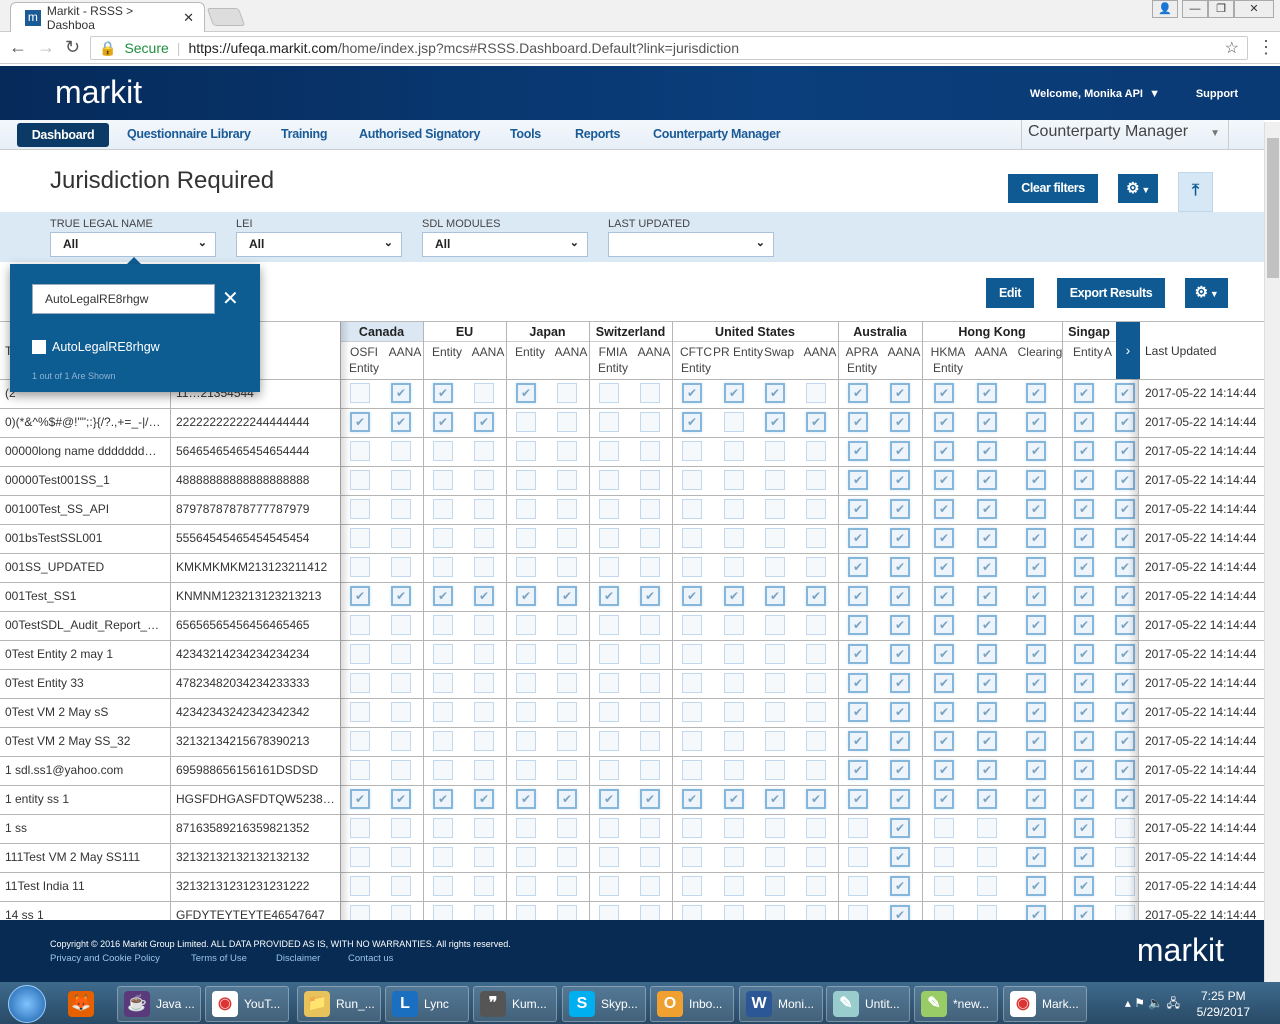 Image resolution: width=1280 pixels, height=1024 pixels. I want to click on markit-logo: markit, so click(98, 92).